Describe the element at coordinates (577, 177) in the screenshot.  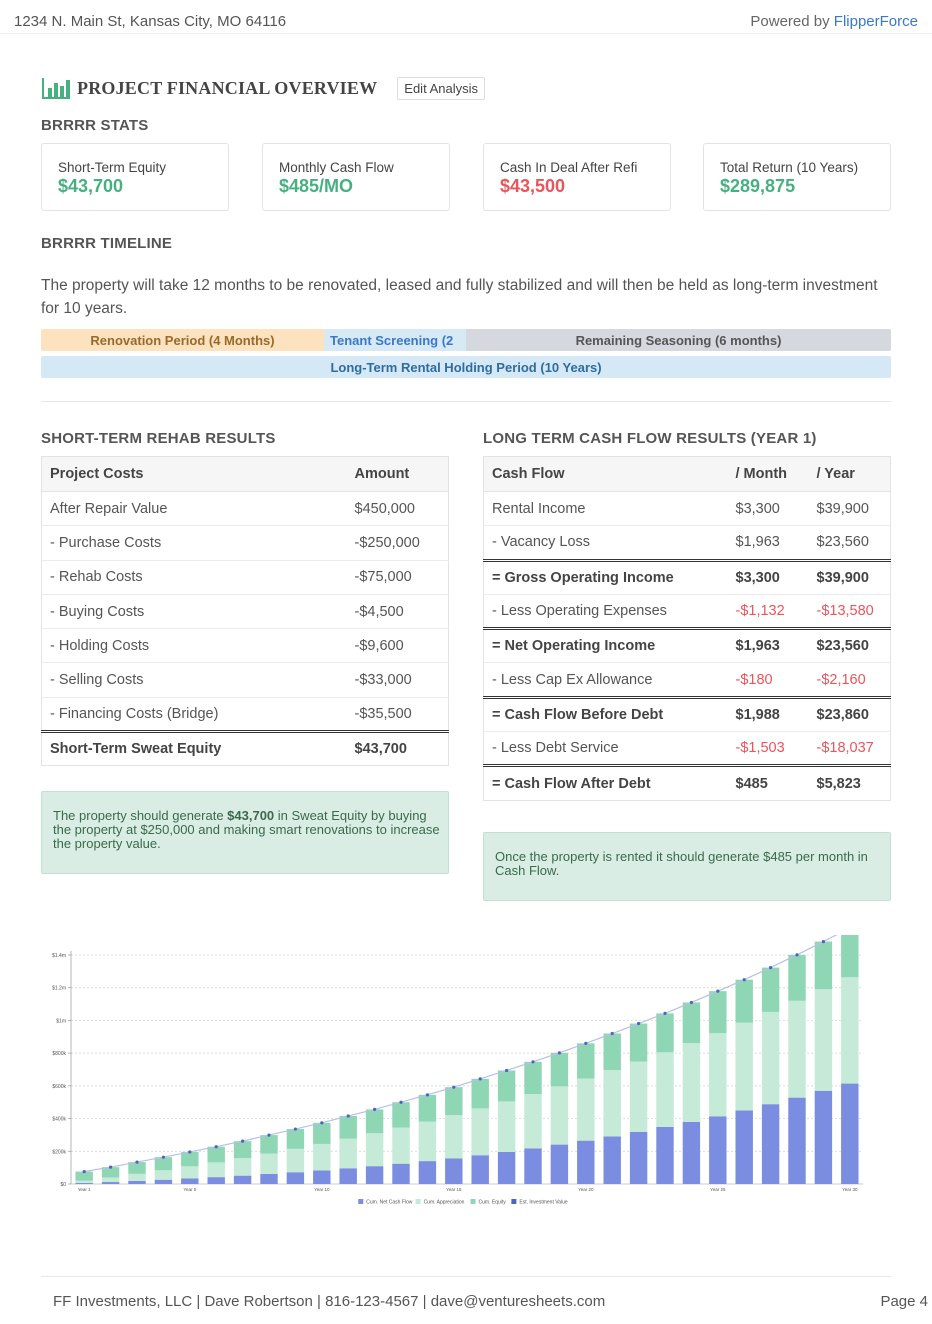
I see `stat-card-cash-in-deal: Cash In Deal After Refi $43,500` at that location.